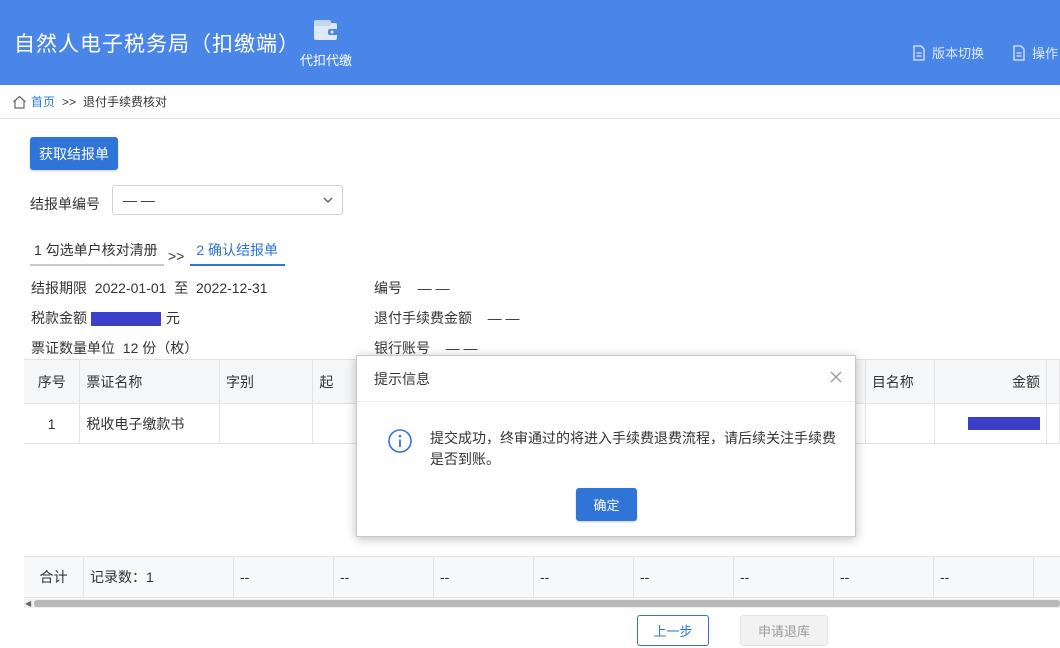  What do you see at coordinates (836, 377) in the screenshot?
I see `close-icon` at bounding box center [836, 377].